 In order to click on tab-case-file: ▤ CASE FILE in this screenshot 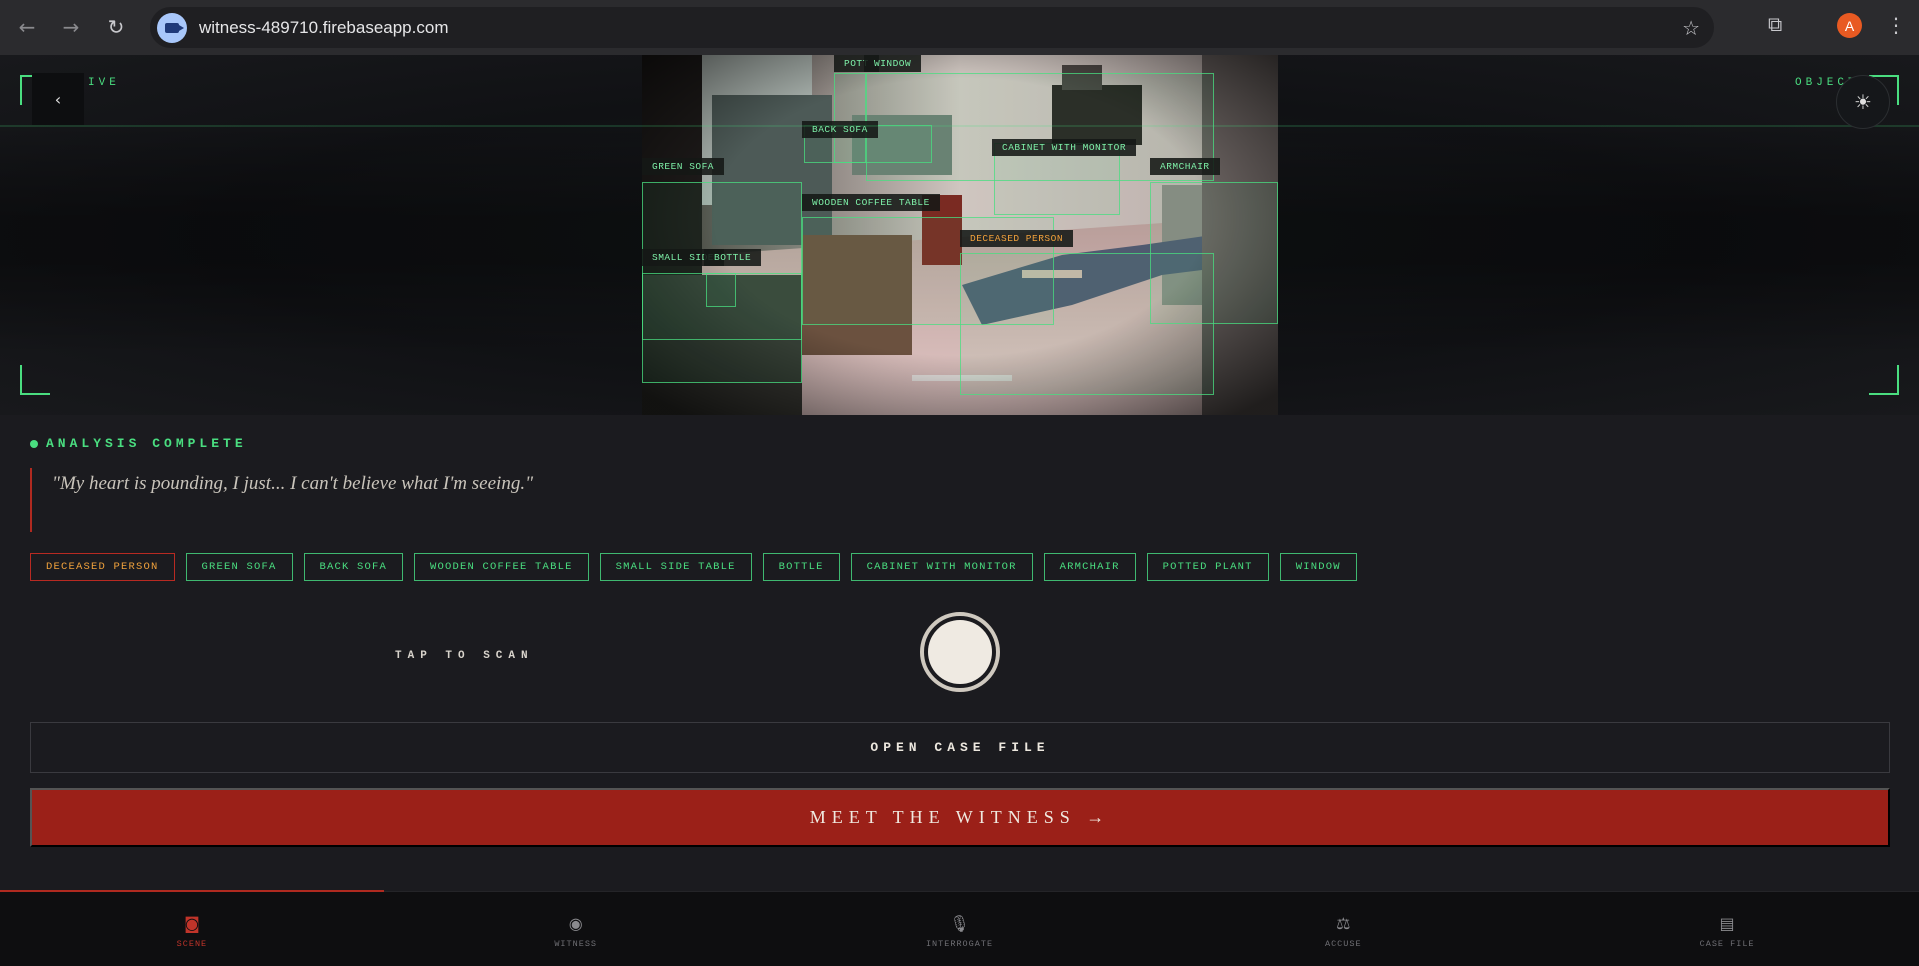, I will do `click(1727, 929)`.